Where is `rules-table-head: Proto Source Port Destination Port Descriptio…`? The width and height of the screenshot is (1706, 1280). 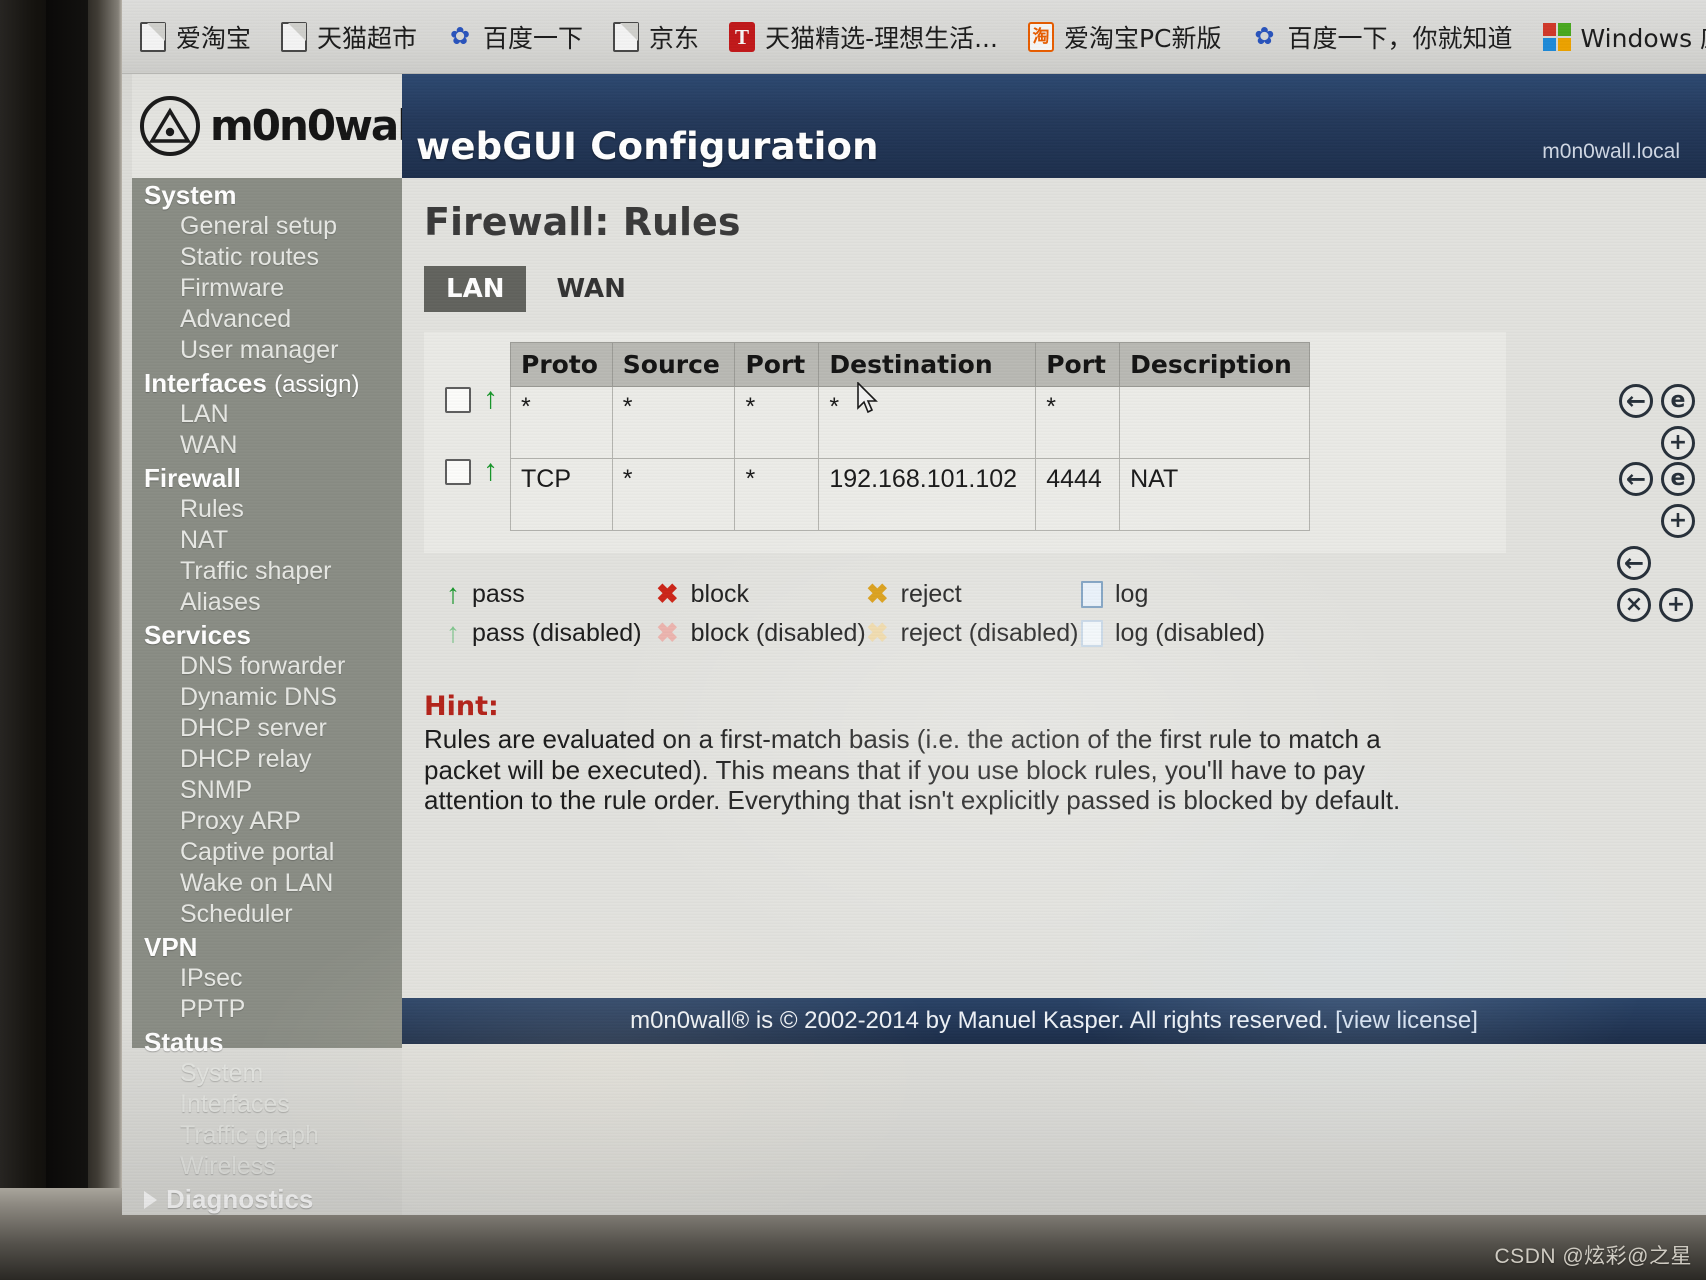
rules-table-head: Proto Source Port Destination Port Descriptio… is located at coordinates (910, 364).